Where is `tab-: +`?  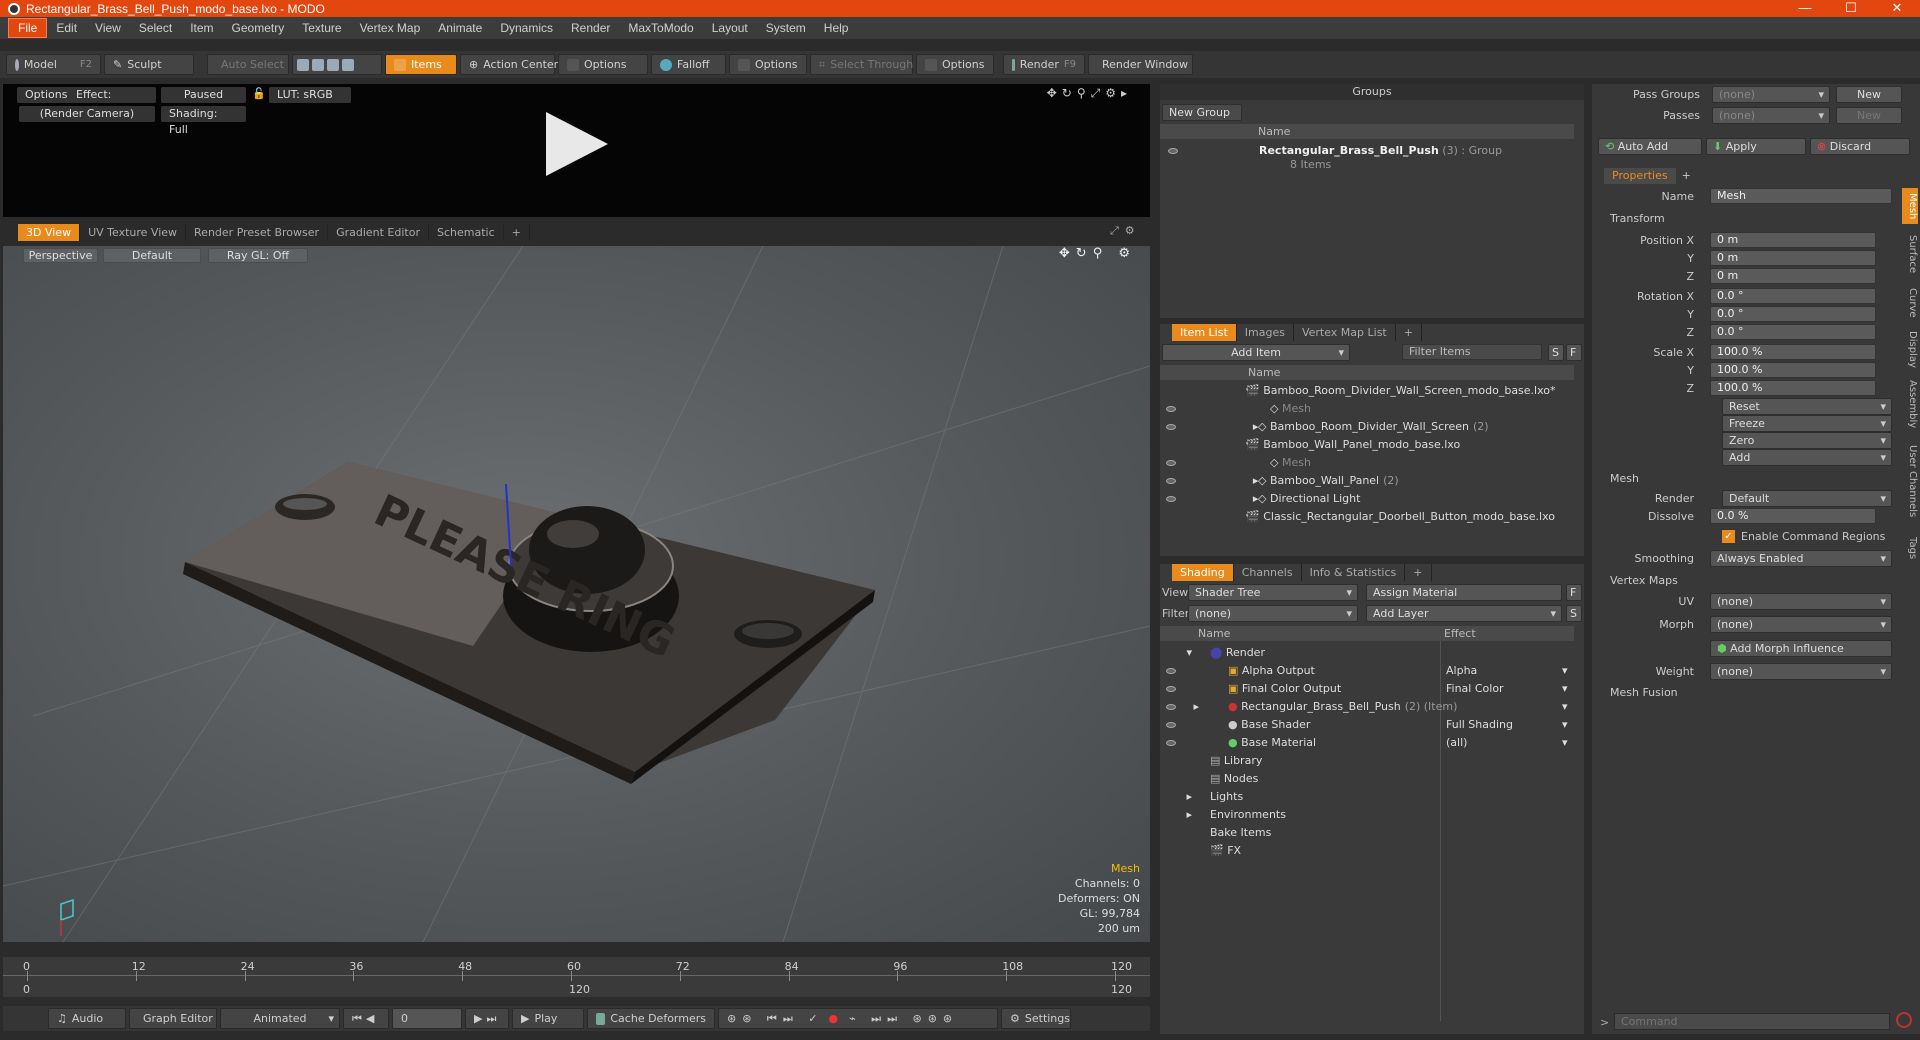
tab-: + is located at coordinates (517, 232).